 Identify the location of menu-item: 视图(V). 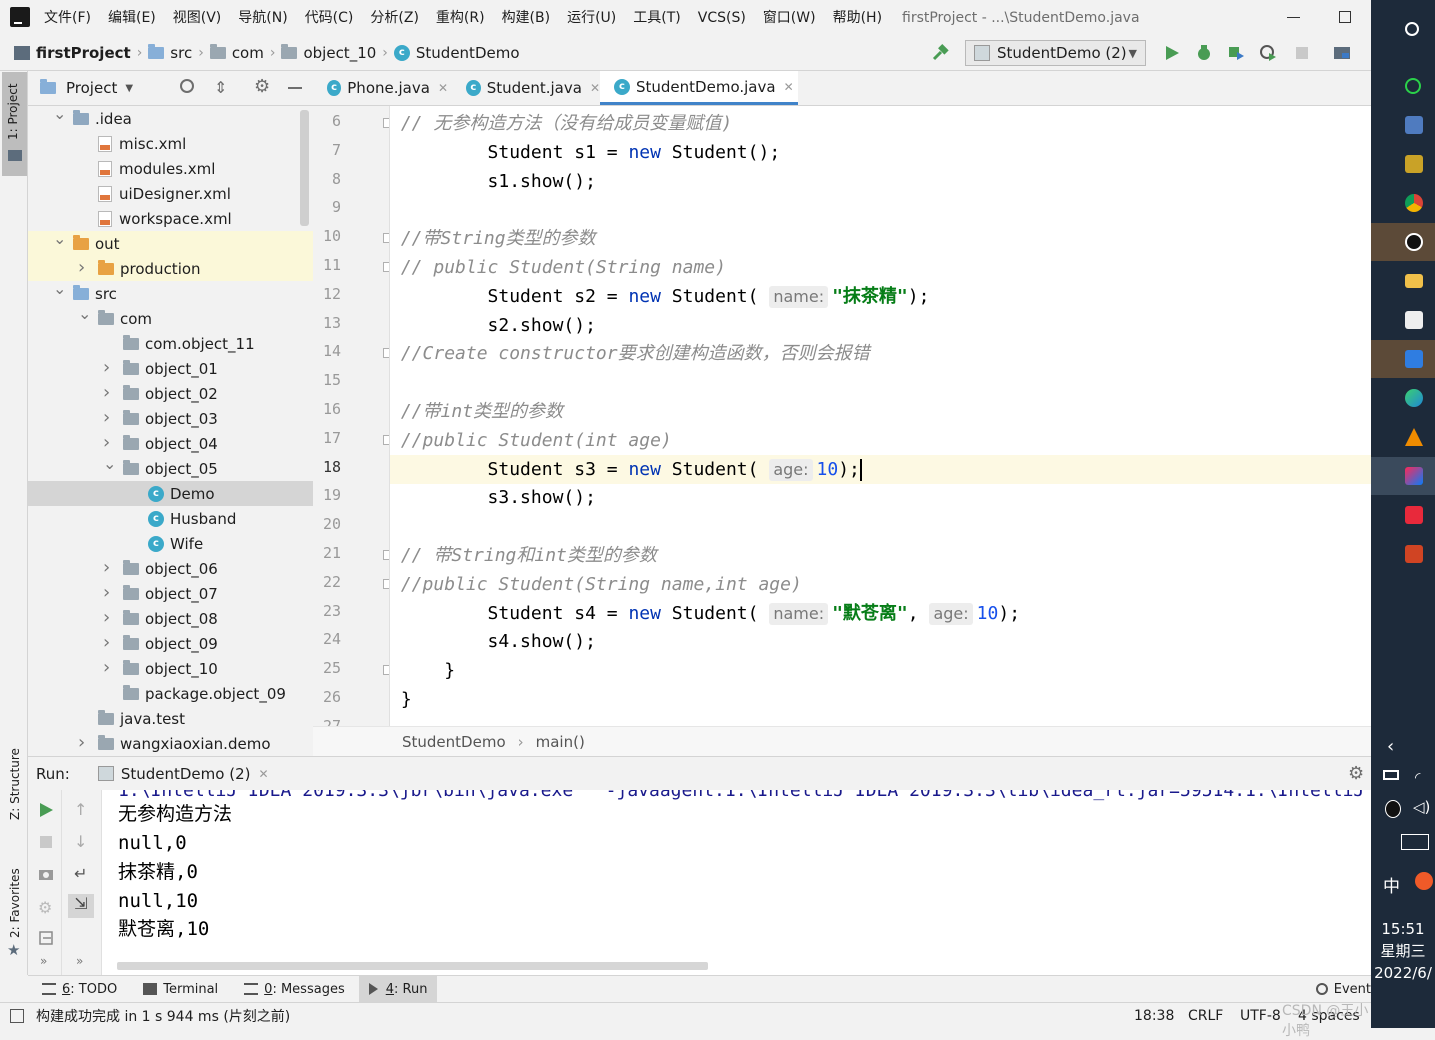
(197, 18).